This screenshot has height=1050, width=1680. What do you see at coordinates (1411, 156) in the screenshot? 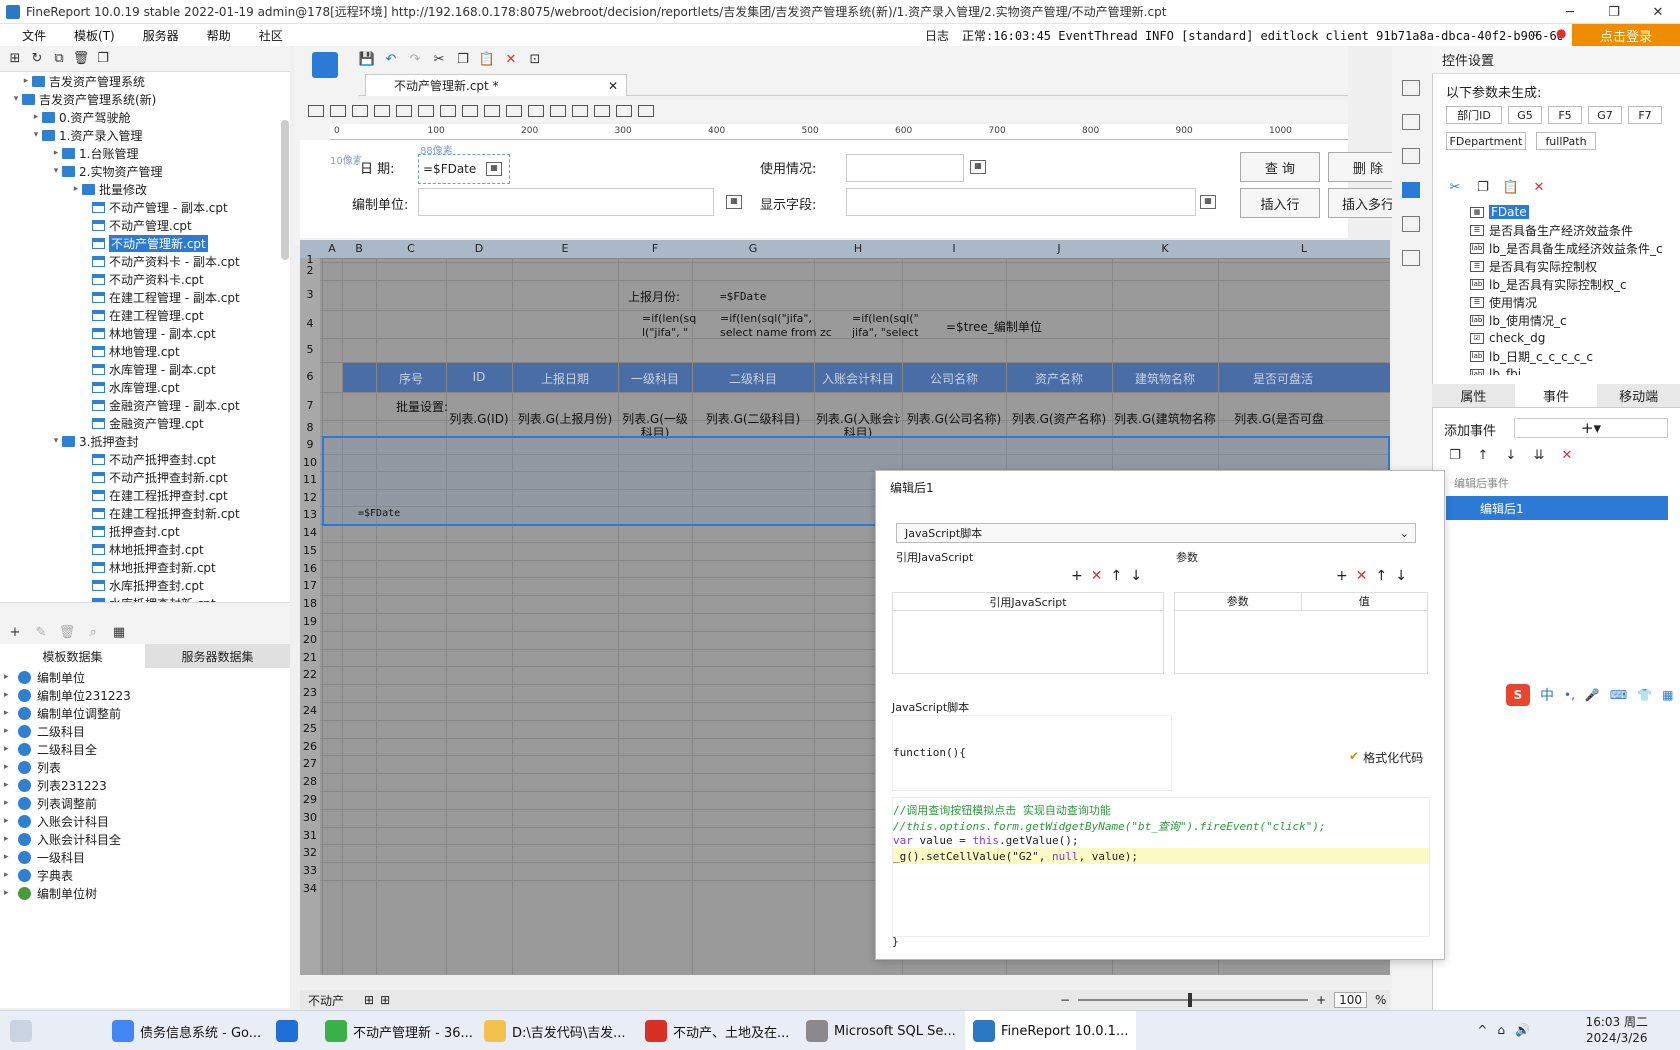
I see `condition-icon` at bounding box center [1411, 156].